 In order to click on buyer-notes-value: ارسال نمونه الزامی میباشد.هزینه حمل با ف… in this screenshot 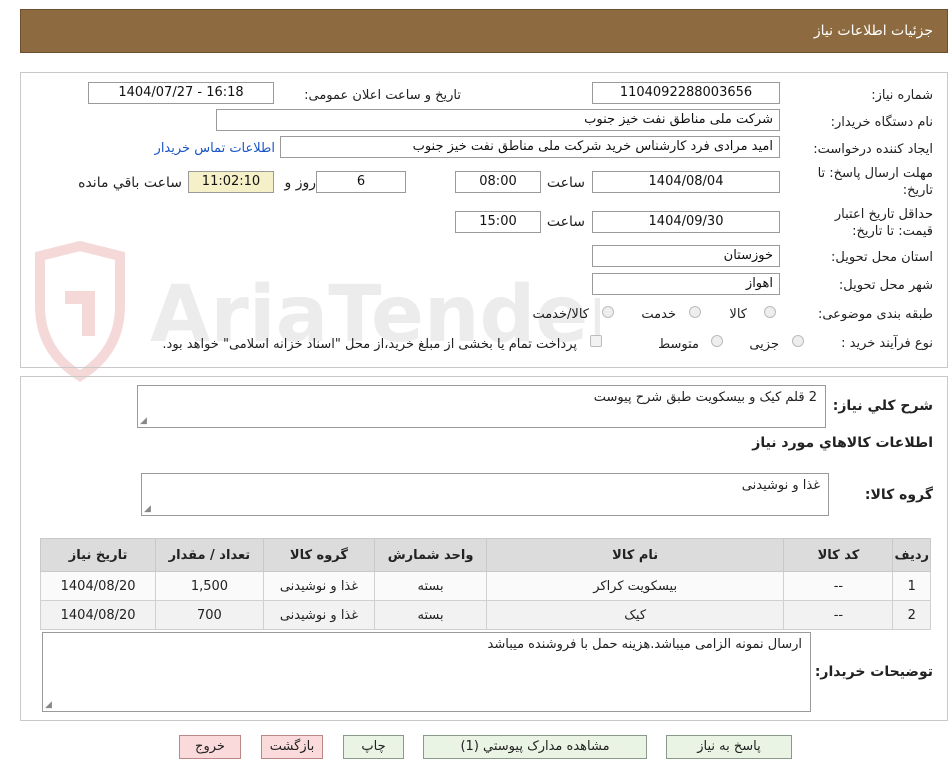, I will do `click(644, 644)`.